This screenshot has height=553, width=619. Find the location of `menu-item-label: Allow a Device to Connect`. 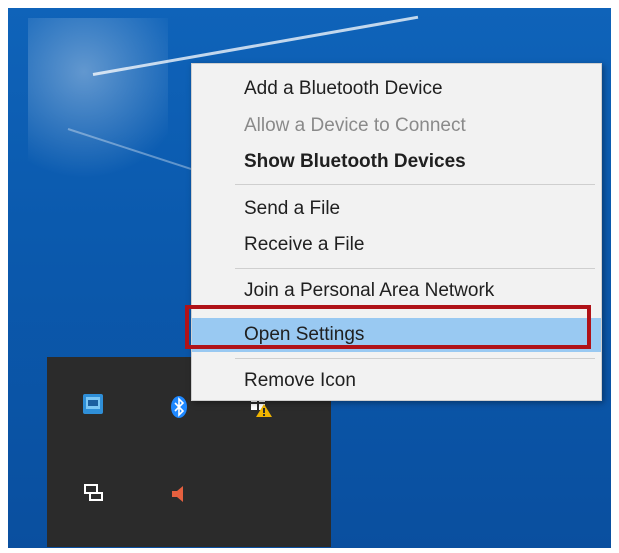

menu-item-label: Allow a Device to Connect is located at coordinates (355, 125).